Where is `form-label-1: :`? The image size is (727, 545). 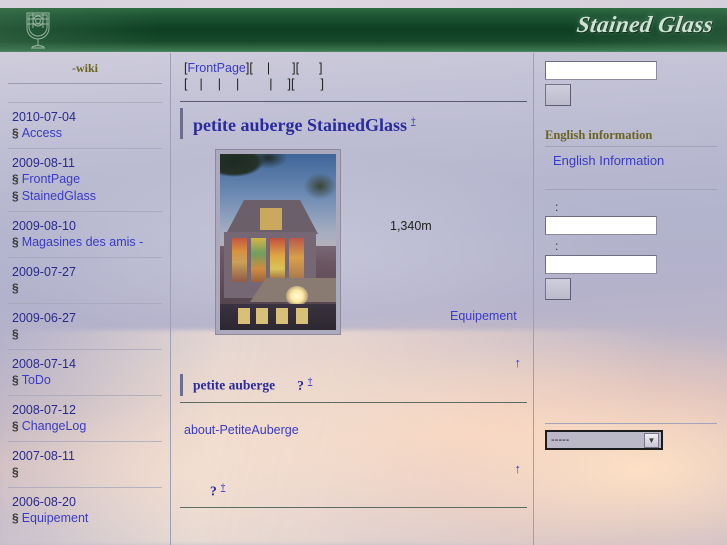
form-label-1: : is located at coordinates (557, 207).